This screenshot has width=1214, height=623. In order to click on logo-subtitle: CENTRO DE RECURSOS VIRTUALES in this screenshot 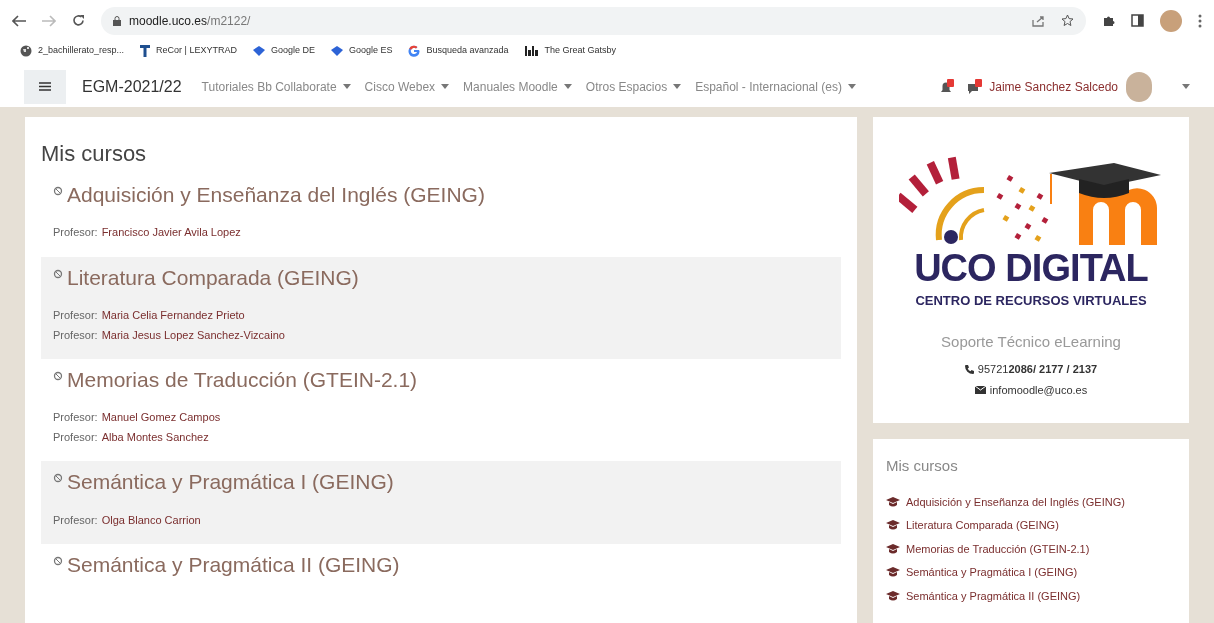, I will do `click(1031, 301)`.